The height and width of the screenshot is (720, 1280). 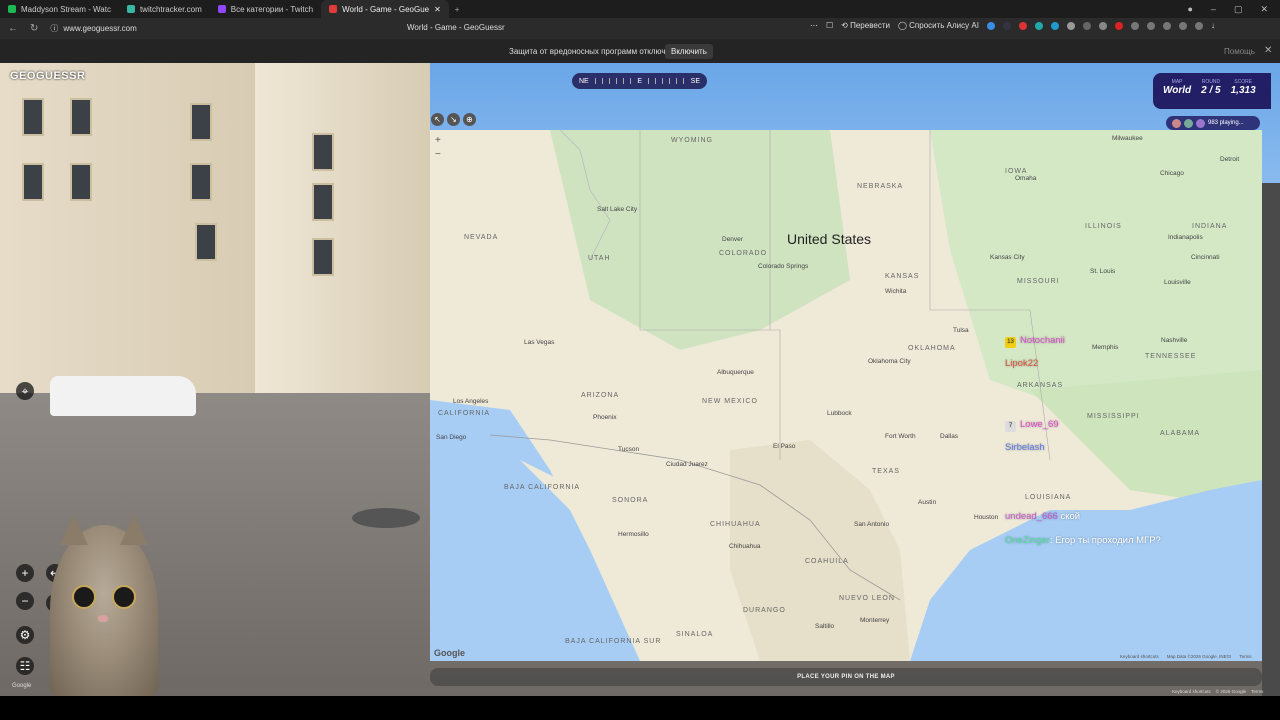 What do you see at coordinates (1212, 91) in the screenshot?
I see `game-status-panel: MAP World ROUND 2 / 5 SCORE 1,313` at bounding box center [1212, 91].